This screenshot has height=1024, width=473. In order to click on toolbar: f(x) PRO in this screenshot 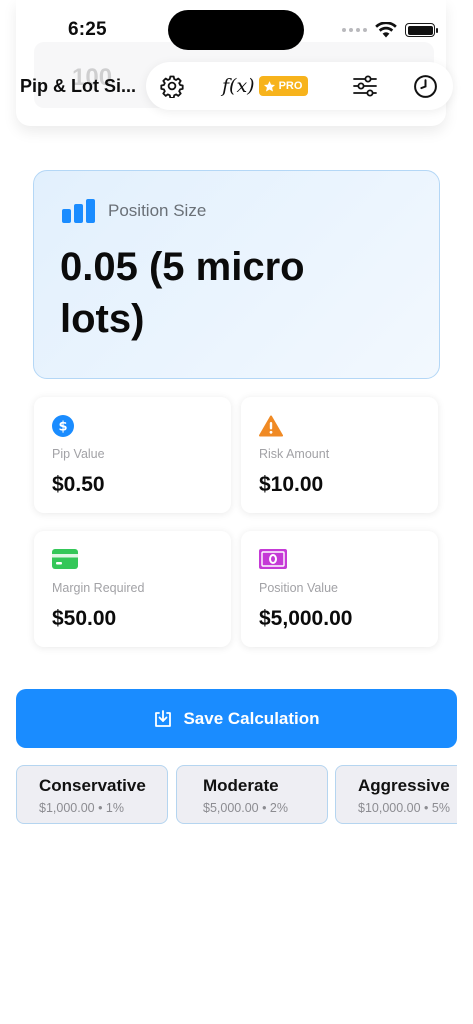, I will do `click(299, 86)`.